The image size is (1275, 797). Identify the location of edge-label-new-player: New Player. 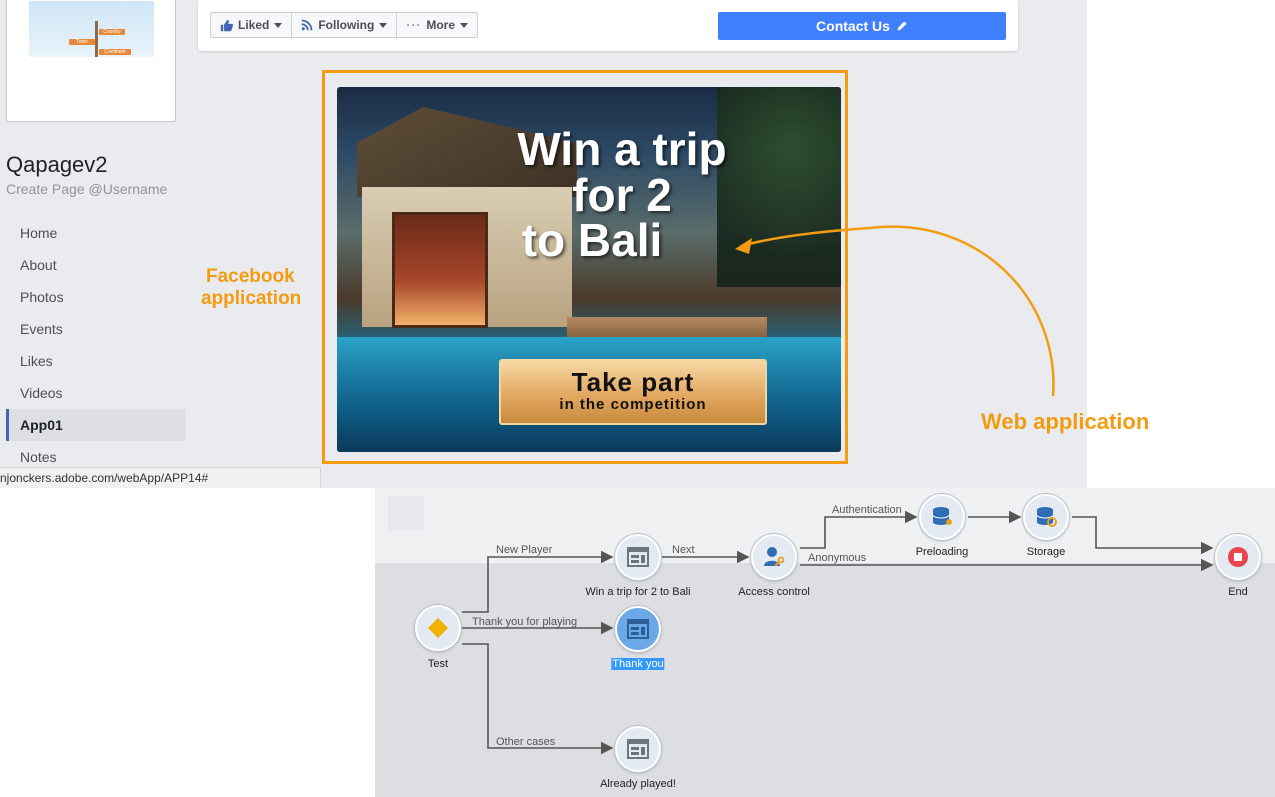
(524, 550).